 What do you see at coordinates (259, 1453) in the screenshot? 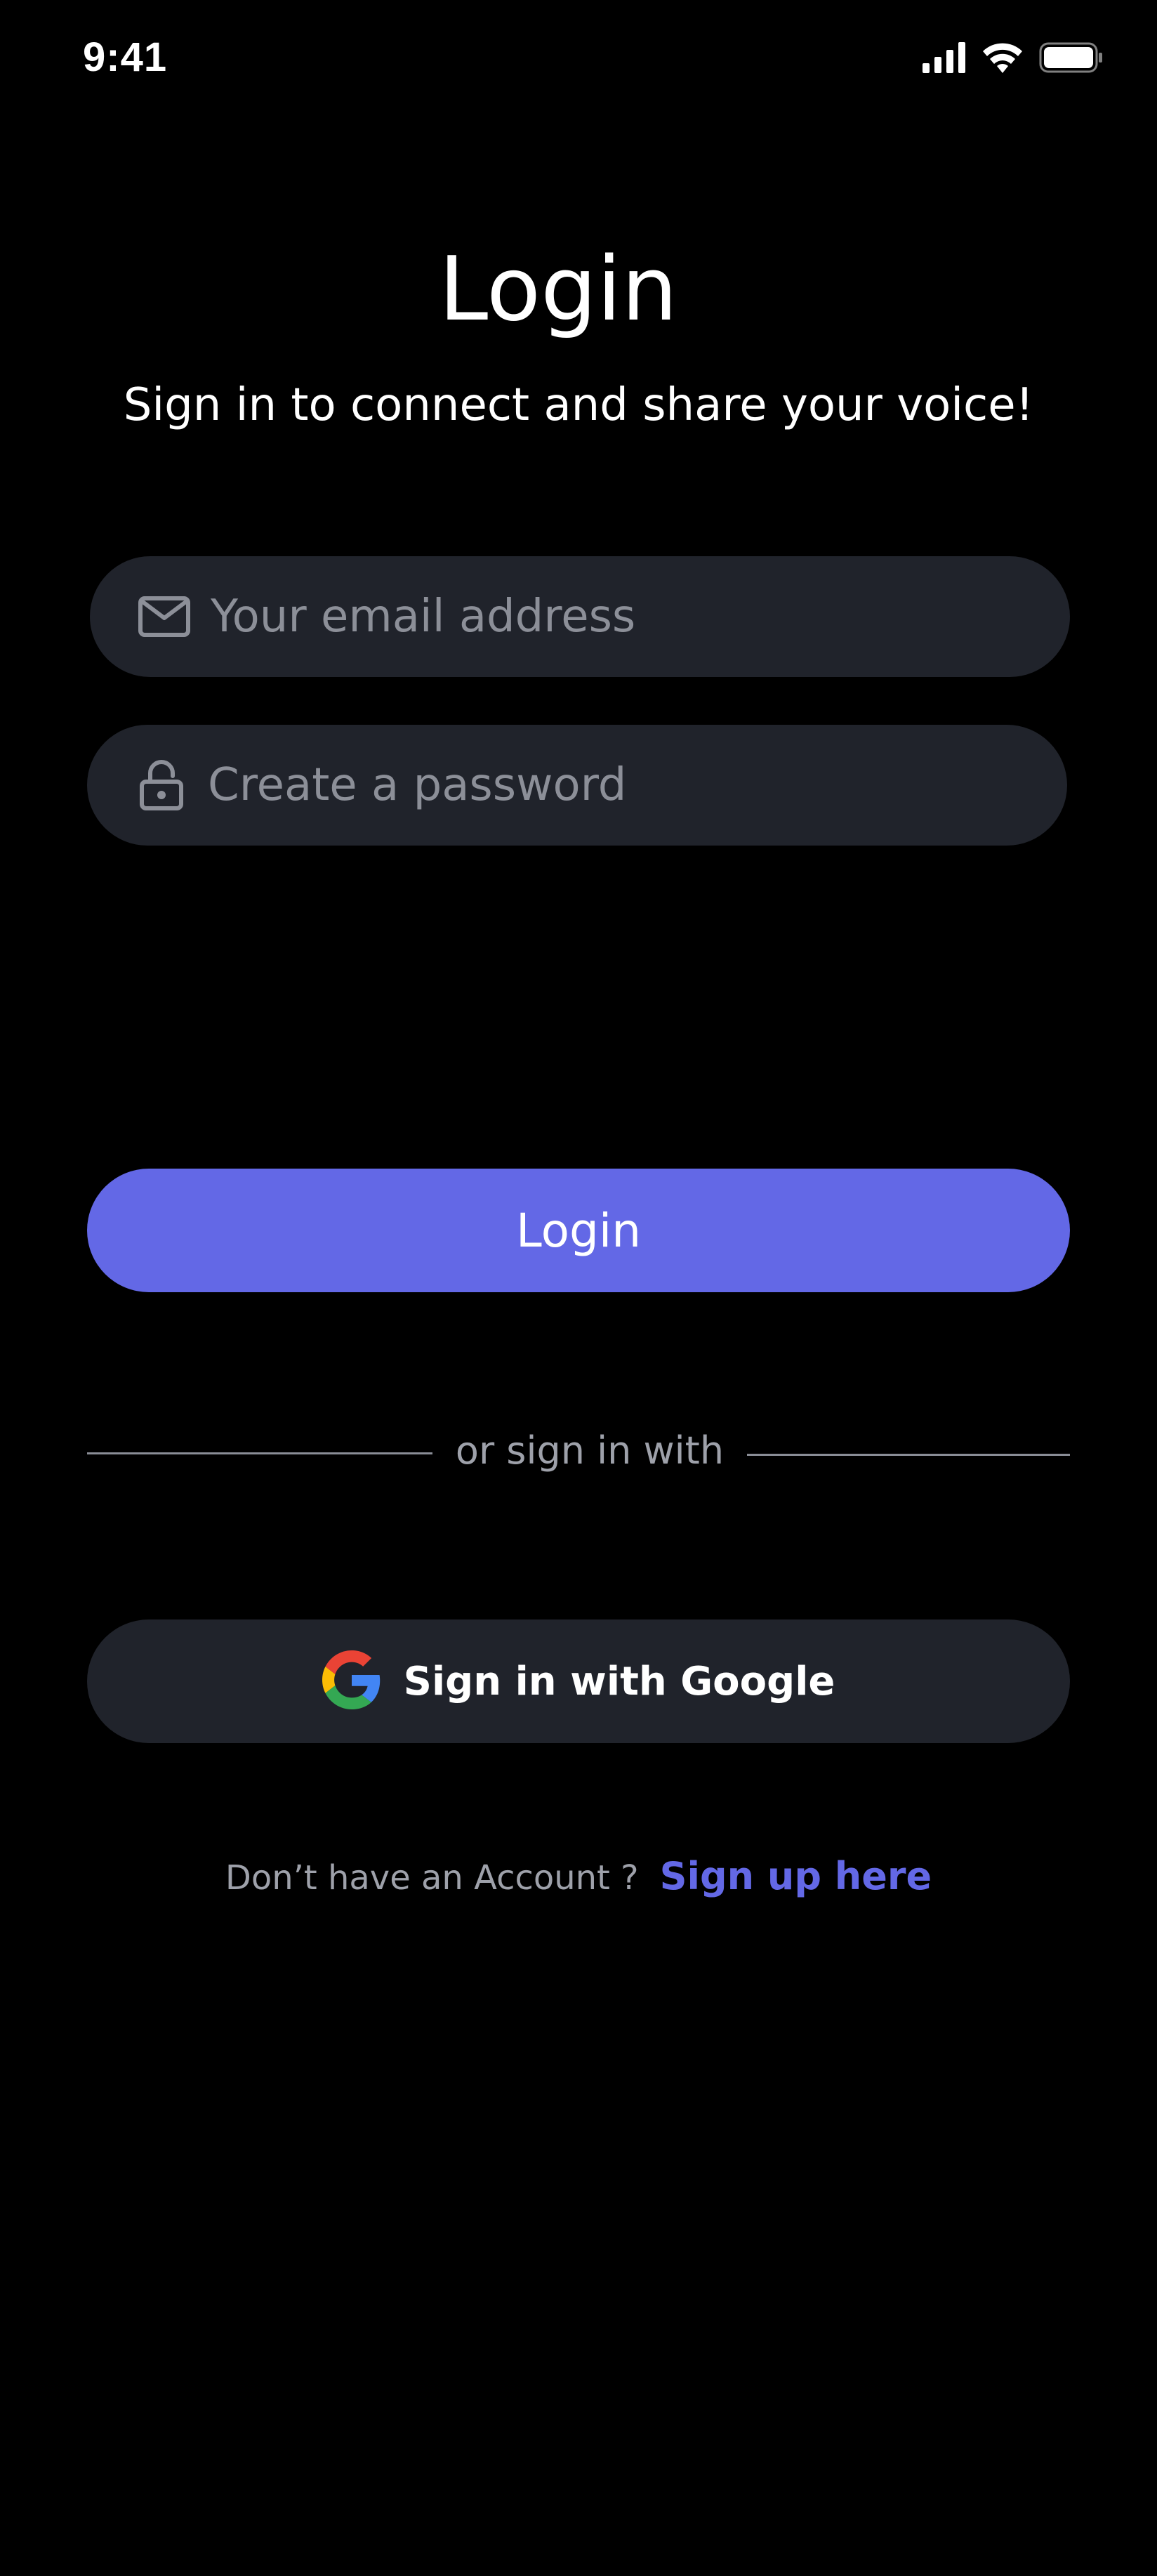
I see `divider-line-left` at bounding box center [259, 1453].